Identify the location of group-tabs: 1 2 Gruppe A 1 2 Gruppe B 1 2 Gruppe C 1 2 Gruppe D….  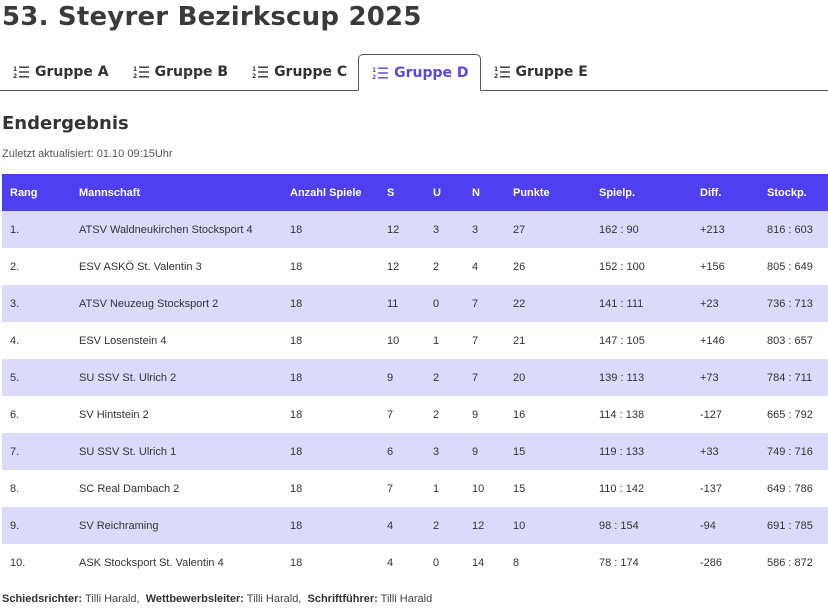
(414, 72).